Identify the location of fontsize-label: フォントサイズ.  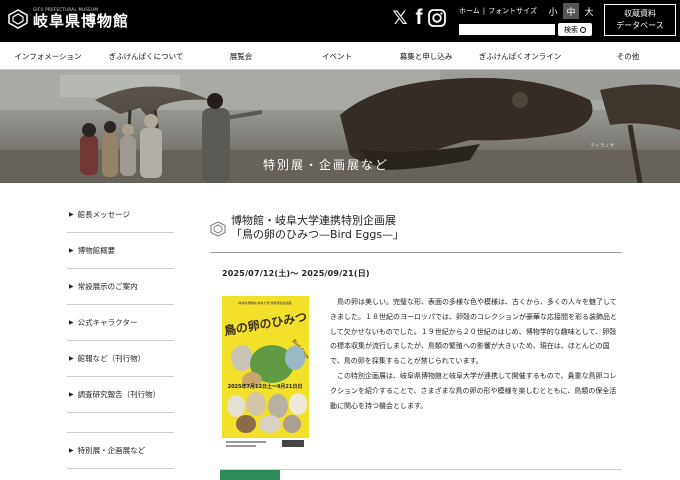
(512, 11).